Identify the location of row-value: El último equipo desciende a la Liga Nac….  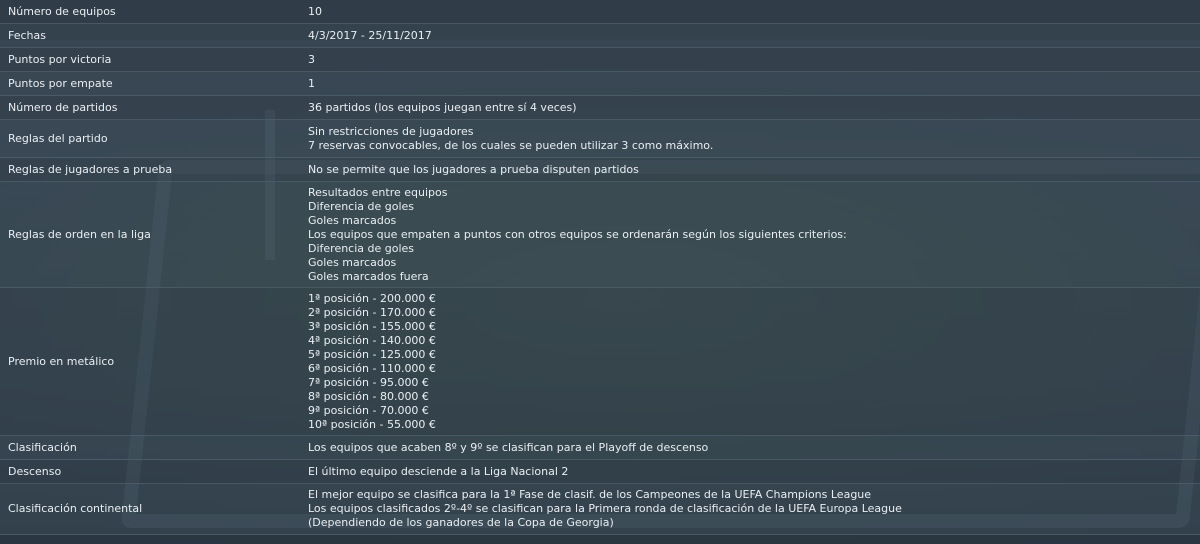
(754, 472).